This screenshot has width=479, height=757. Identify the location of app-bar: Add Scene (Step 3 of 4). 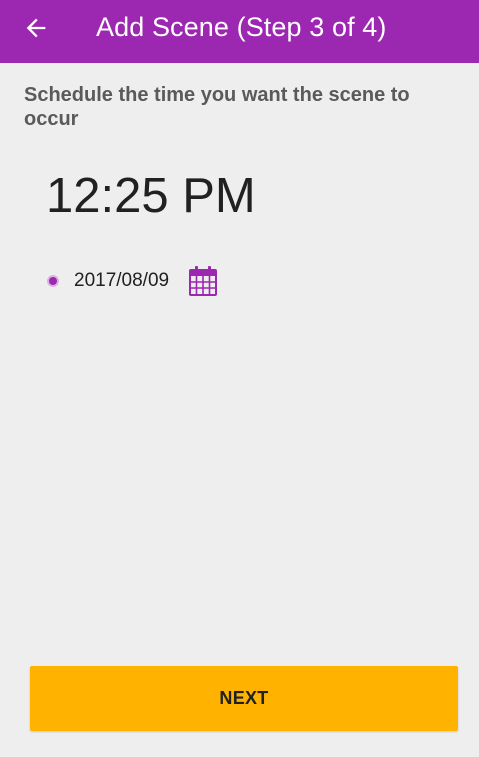
(239, 31).